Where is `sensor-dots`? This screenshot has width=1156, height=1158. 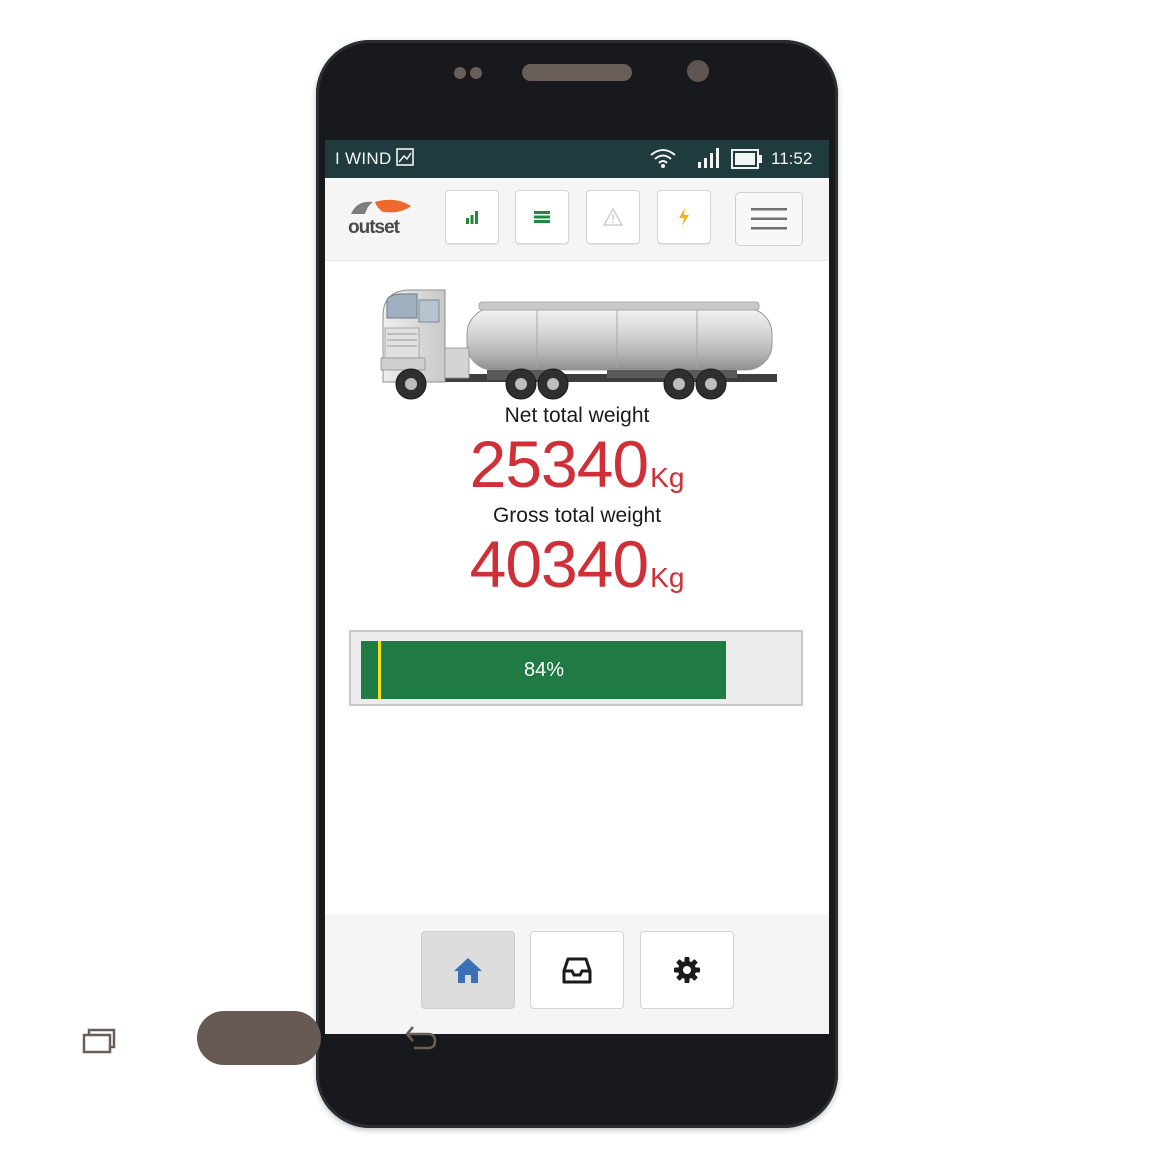
sensor-dots is located at coordinates (472, 73).